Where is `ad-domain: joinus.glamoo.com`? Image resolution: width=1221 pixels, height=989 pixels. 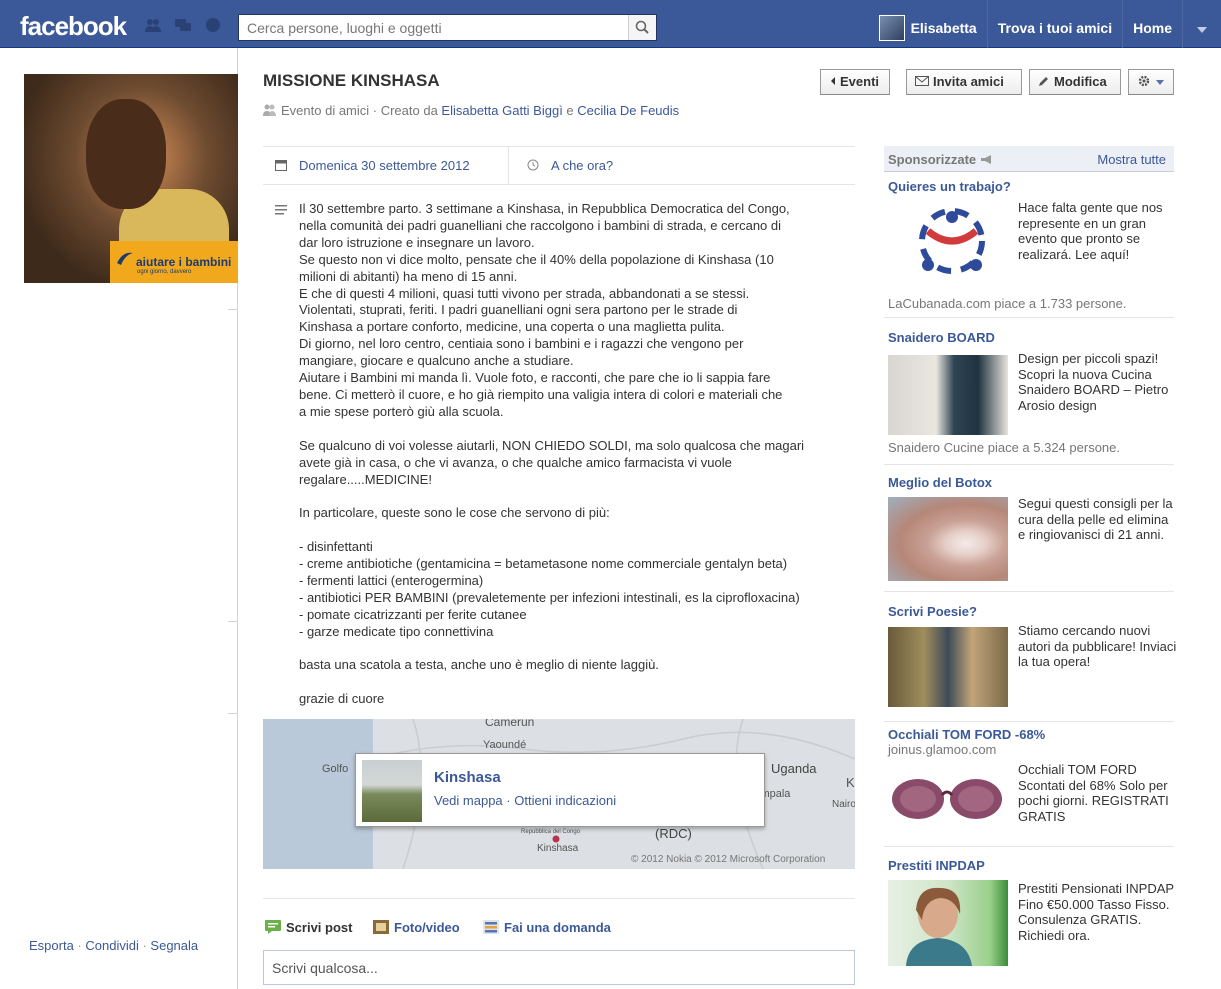
ad-domain: joinus.glamoo.com is located at coordinates (942, 749).